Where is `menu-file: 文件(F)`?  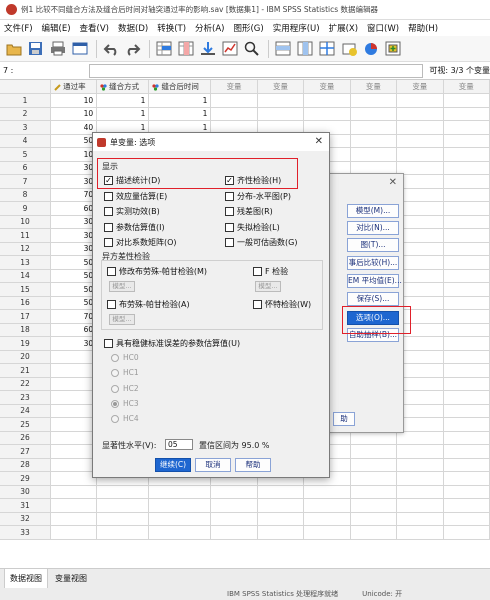 menu-file: 文件(F) is located at coordinates (18, 28).